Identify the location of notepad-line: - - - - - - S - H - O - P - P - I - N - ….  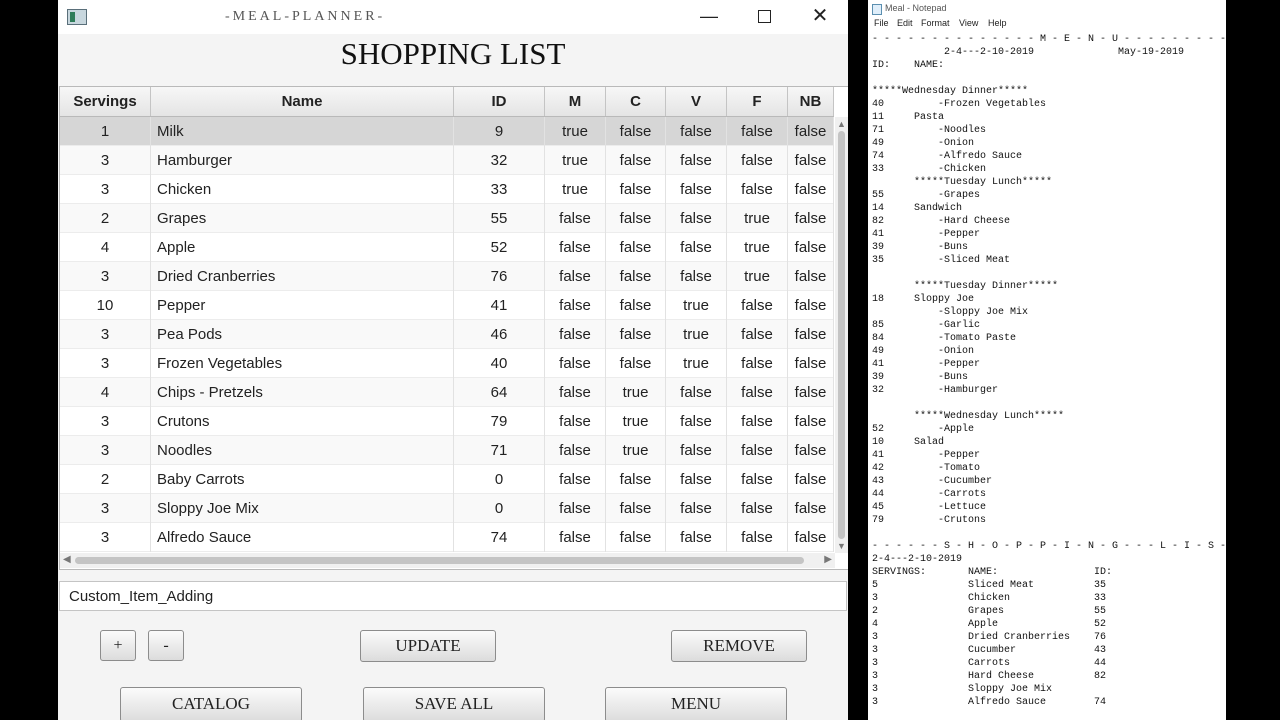
(1049, 546).